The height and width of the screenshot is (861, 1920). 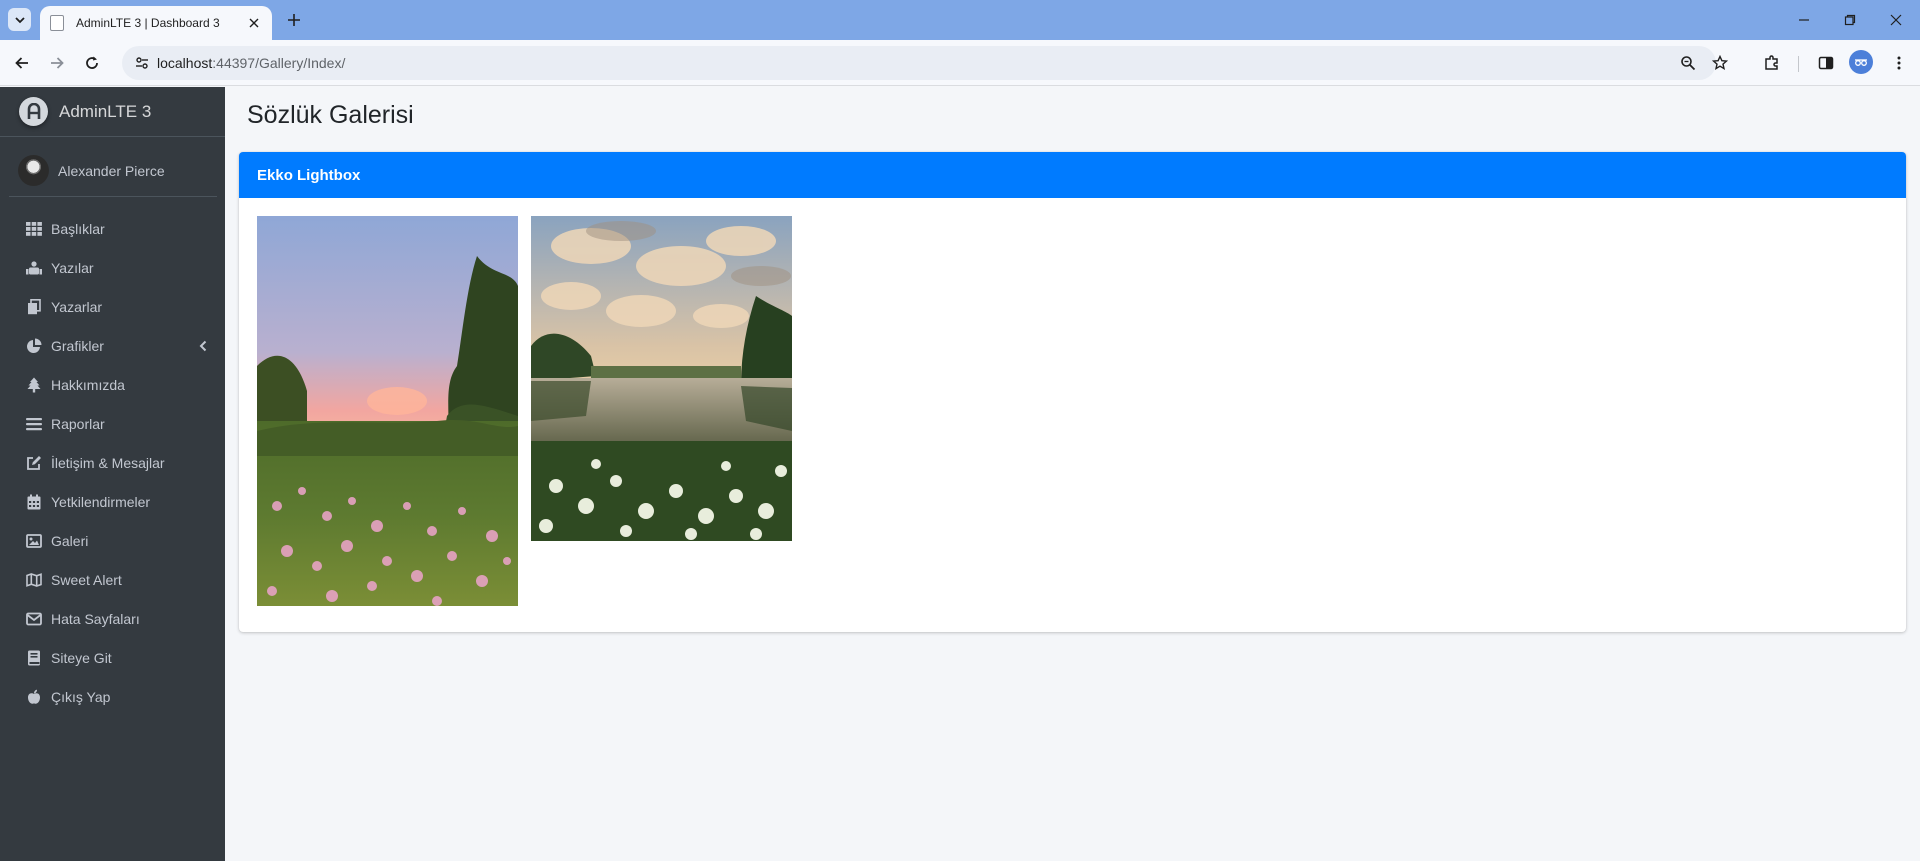 I want to click on sidebar-item-label: Yetkilendirmeler, so click(x=101, y=501).